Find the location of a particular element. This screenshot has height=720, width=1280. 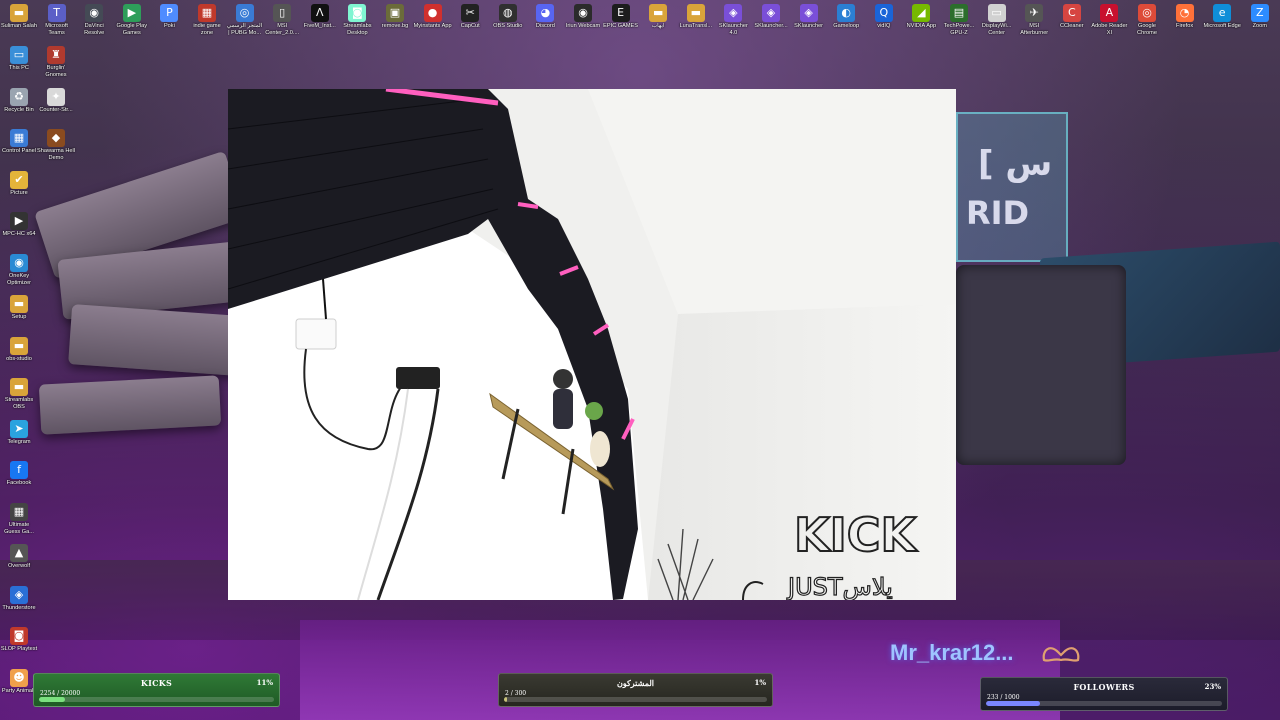

desktop-shortcut: ▣ remove.bg is located at coordinates (395, 17).